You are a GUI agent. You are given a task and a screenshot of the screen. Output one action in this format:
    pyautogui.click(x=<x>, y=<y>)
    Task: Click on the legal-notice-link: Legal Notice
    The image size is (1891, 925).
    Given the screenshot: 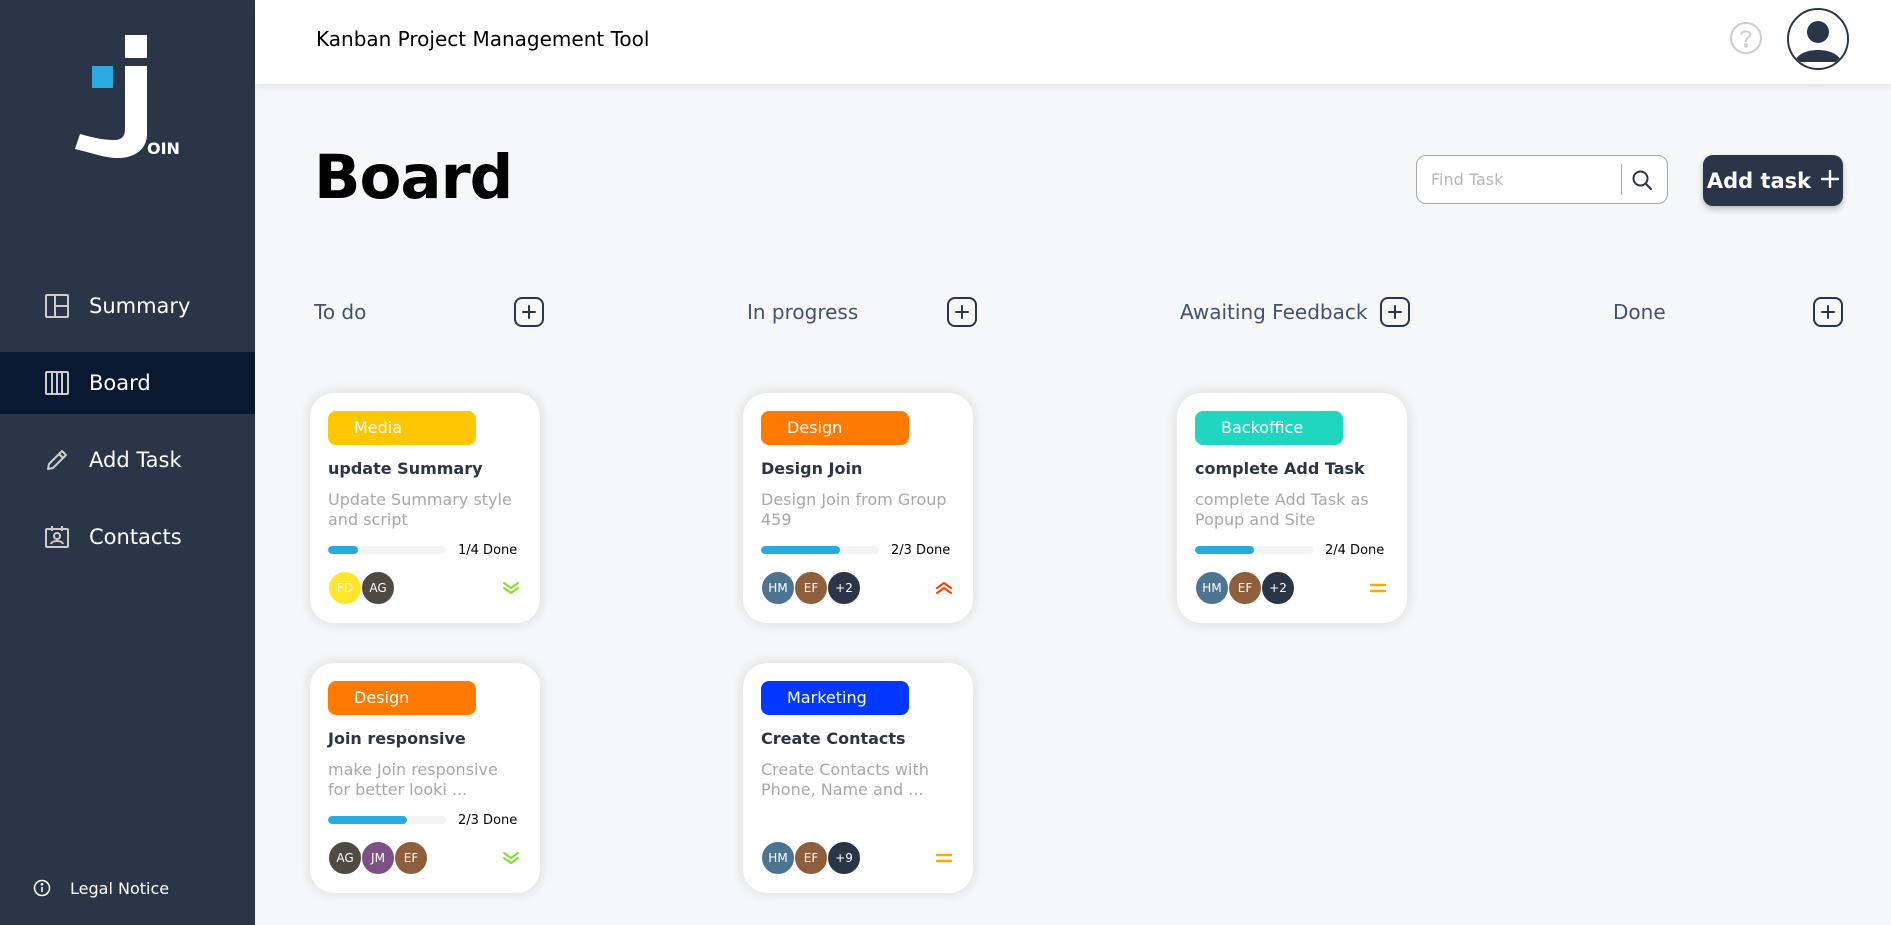 What is the action you would take?
    pyautogui.click(x=100, y=888)
    